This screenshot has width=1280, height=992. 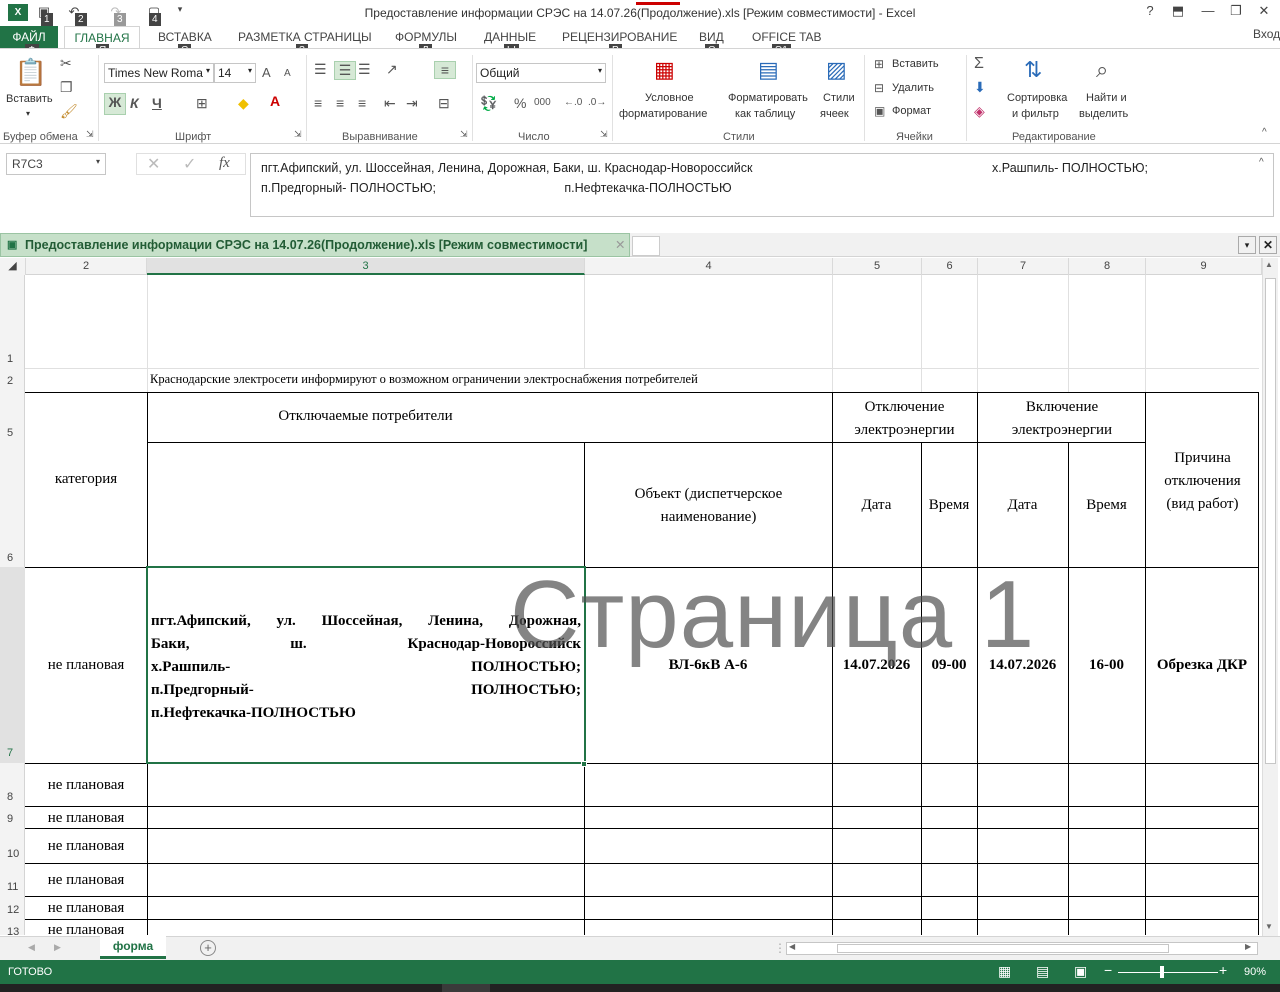 What do you see at coordinates (980, 87) in the screenshot?
I see `fill-icon: ⬇` at bounding box center [980, 87].